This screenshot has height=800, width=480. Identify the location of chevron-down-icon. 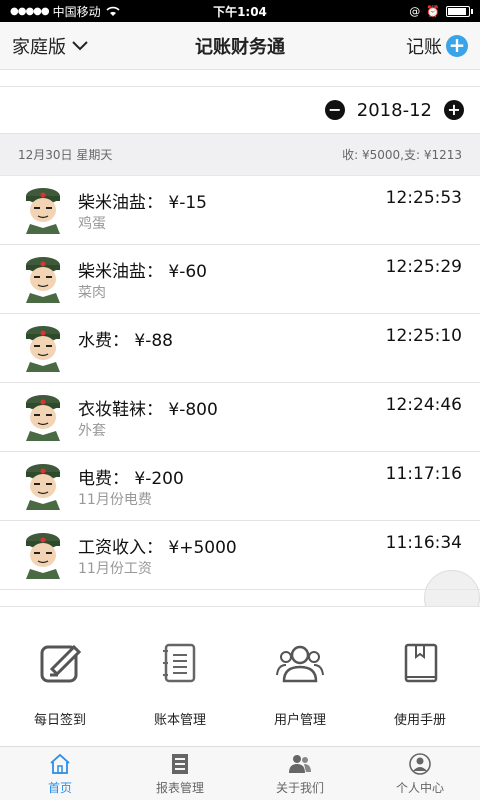
(80, 45).